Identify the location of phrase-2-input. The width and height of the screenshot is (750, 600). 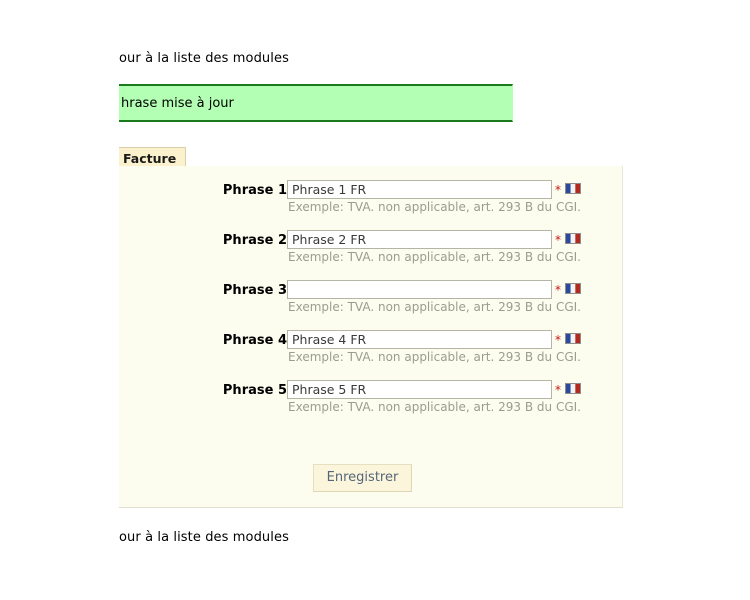
(419, 239).